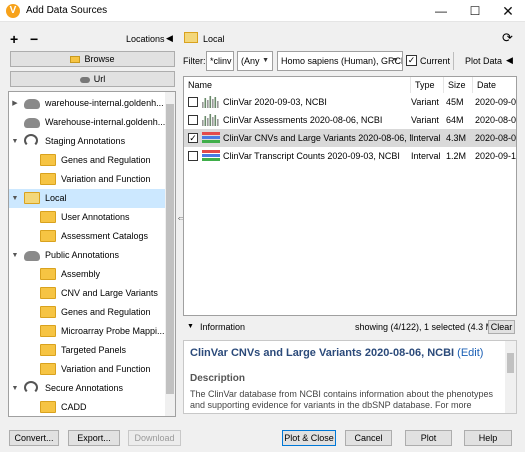  I want to click on genome-select-value: Homo sapiens (Human), GRCh3, so click(342, 61).